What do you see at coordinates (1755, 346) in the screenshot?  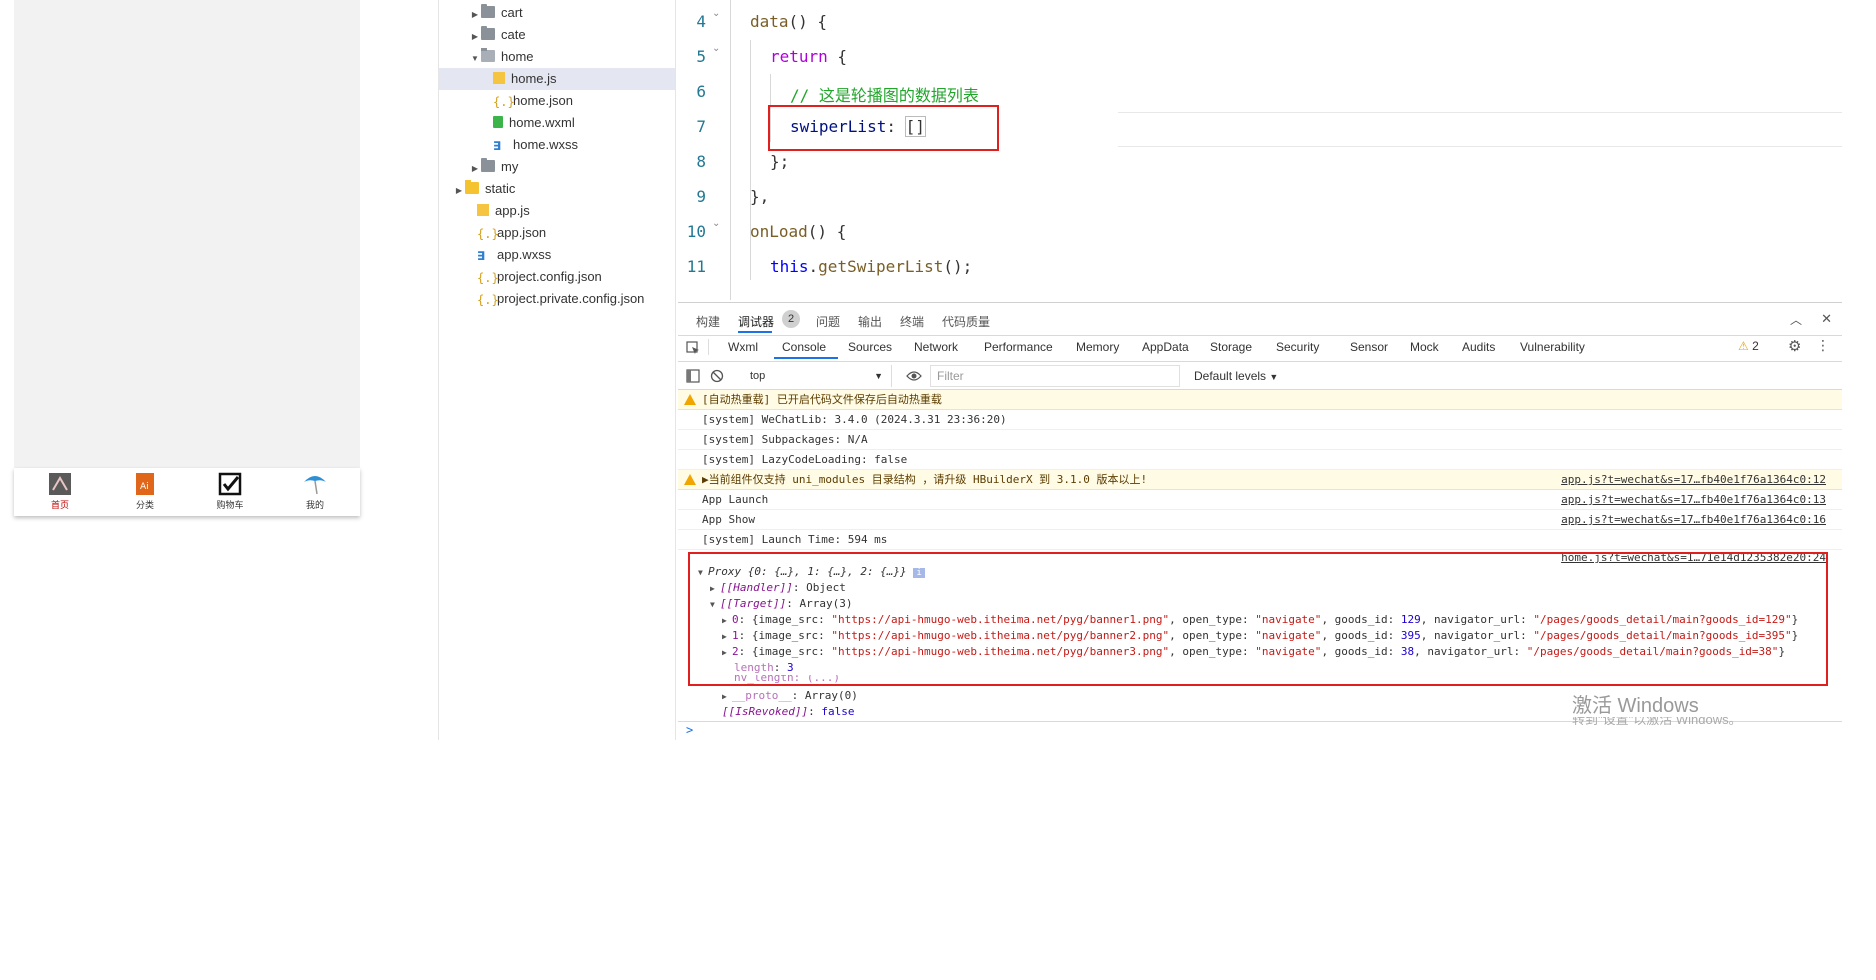 I see `warning-count: 2` at bounding box center [1755, 346].